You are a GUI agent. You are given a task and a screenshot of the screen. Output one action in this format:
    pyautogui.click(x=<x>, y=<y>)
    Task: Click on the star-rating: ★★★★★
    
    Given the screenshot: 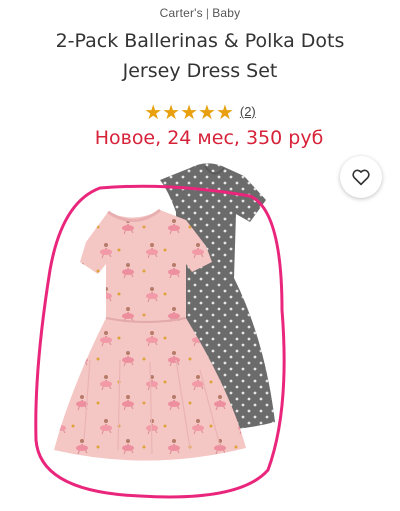 What is the action you would take?
    pyautogui.click(x=189, y=113)
    